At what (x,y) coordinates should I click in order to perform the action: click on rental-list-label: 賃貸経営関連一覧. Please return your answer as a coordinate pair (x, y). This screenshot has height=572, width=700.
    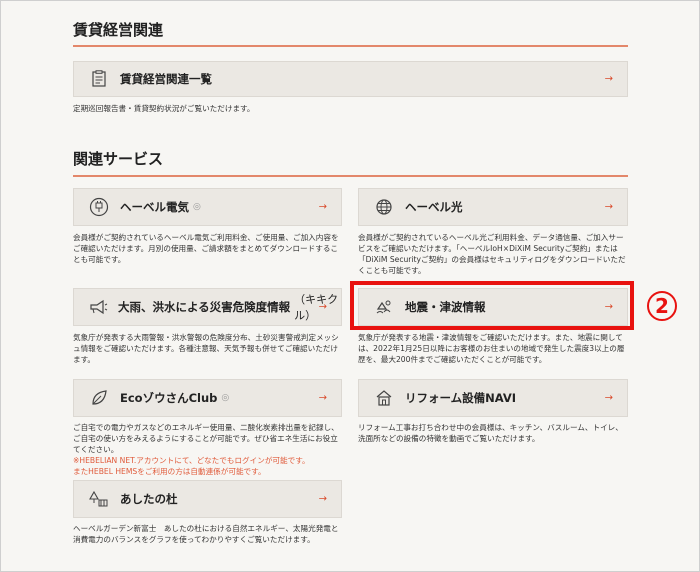
    Looking at the image, I should click on (166, 79).